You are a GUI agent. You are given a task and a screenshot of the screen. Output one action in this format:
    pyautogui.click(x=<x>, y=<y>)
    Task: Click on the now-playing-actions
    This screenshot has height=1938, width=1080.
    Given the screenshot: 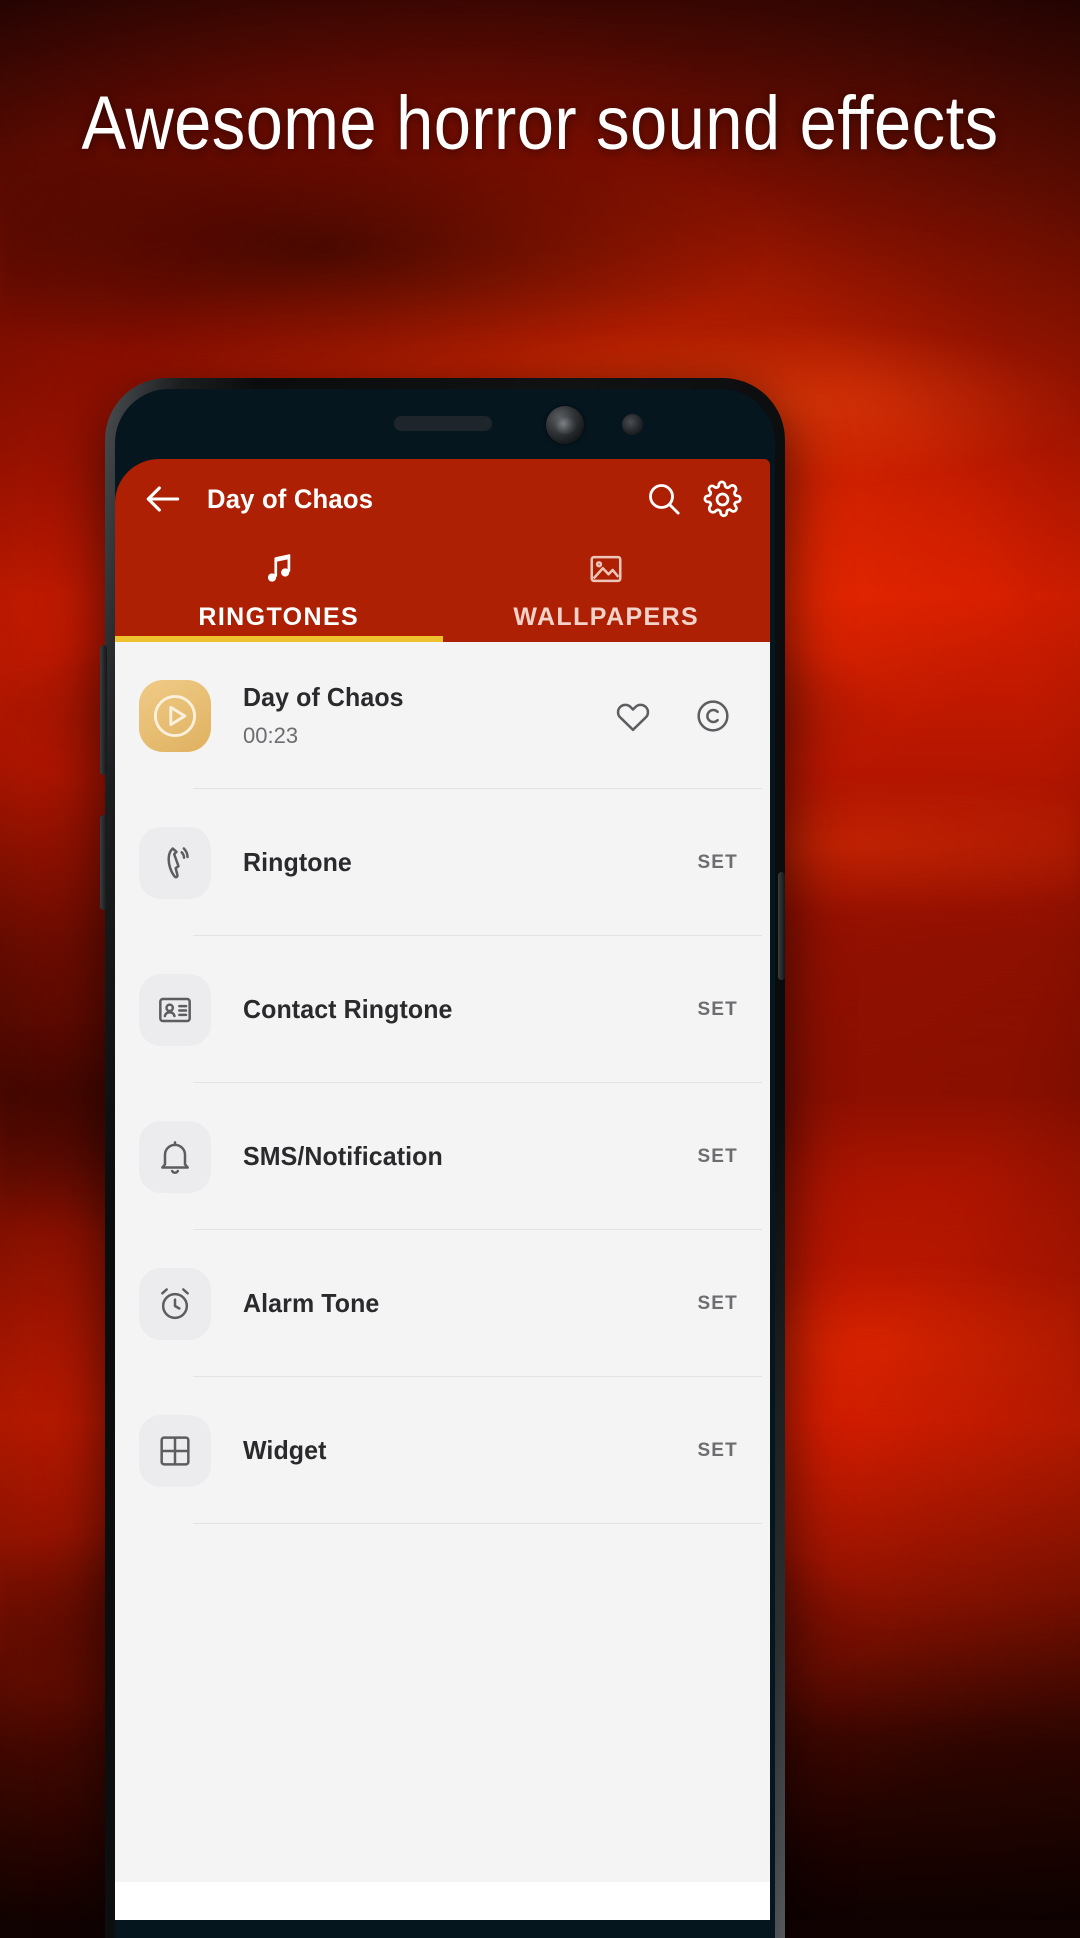 What is the action you would take?
    pyautogui.click(x=678, y=716)
    